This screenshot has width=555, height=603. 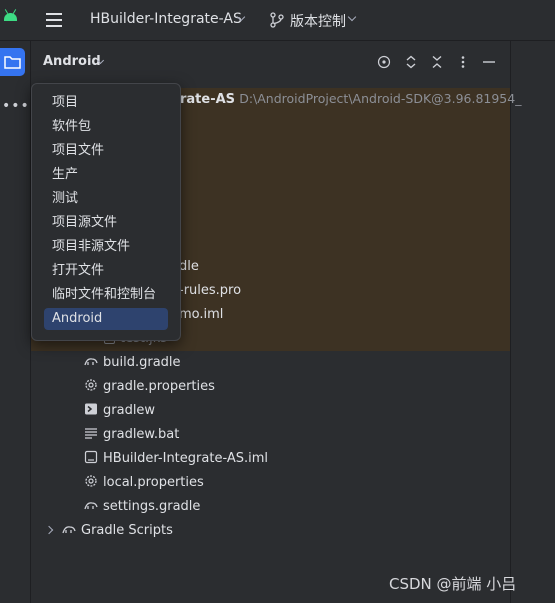 I want to click on popup-item-project-source-files: 项目源文件, so click(x=106, y=223).